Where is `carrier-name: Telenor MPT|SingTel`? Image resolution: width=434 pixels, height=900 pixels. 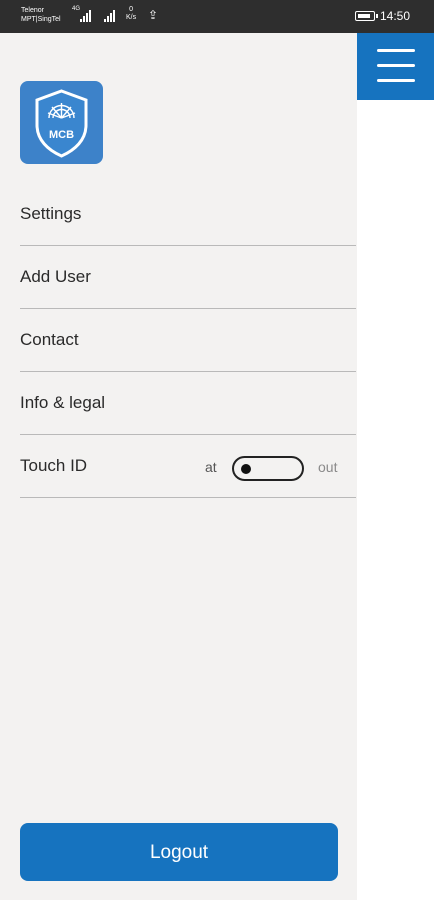
carrier-name: Telenor MPT|SingTel is located at coordinates (41, 15).